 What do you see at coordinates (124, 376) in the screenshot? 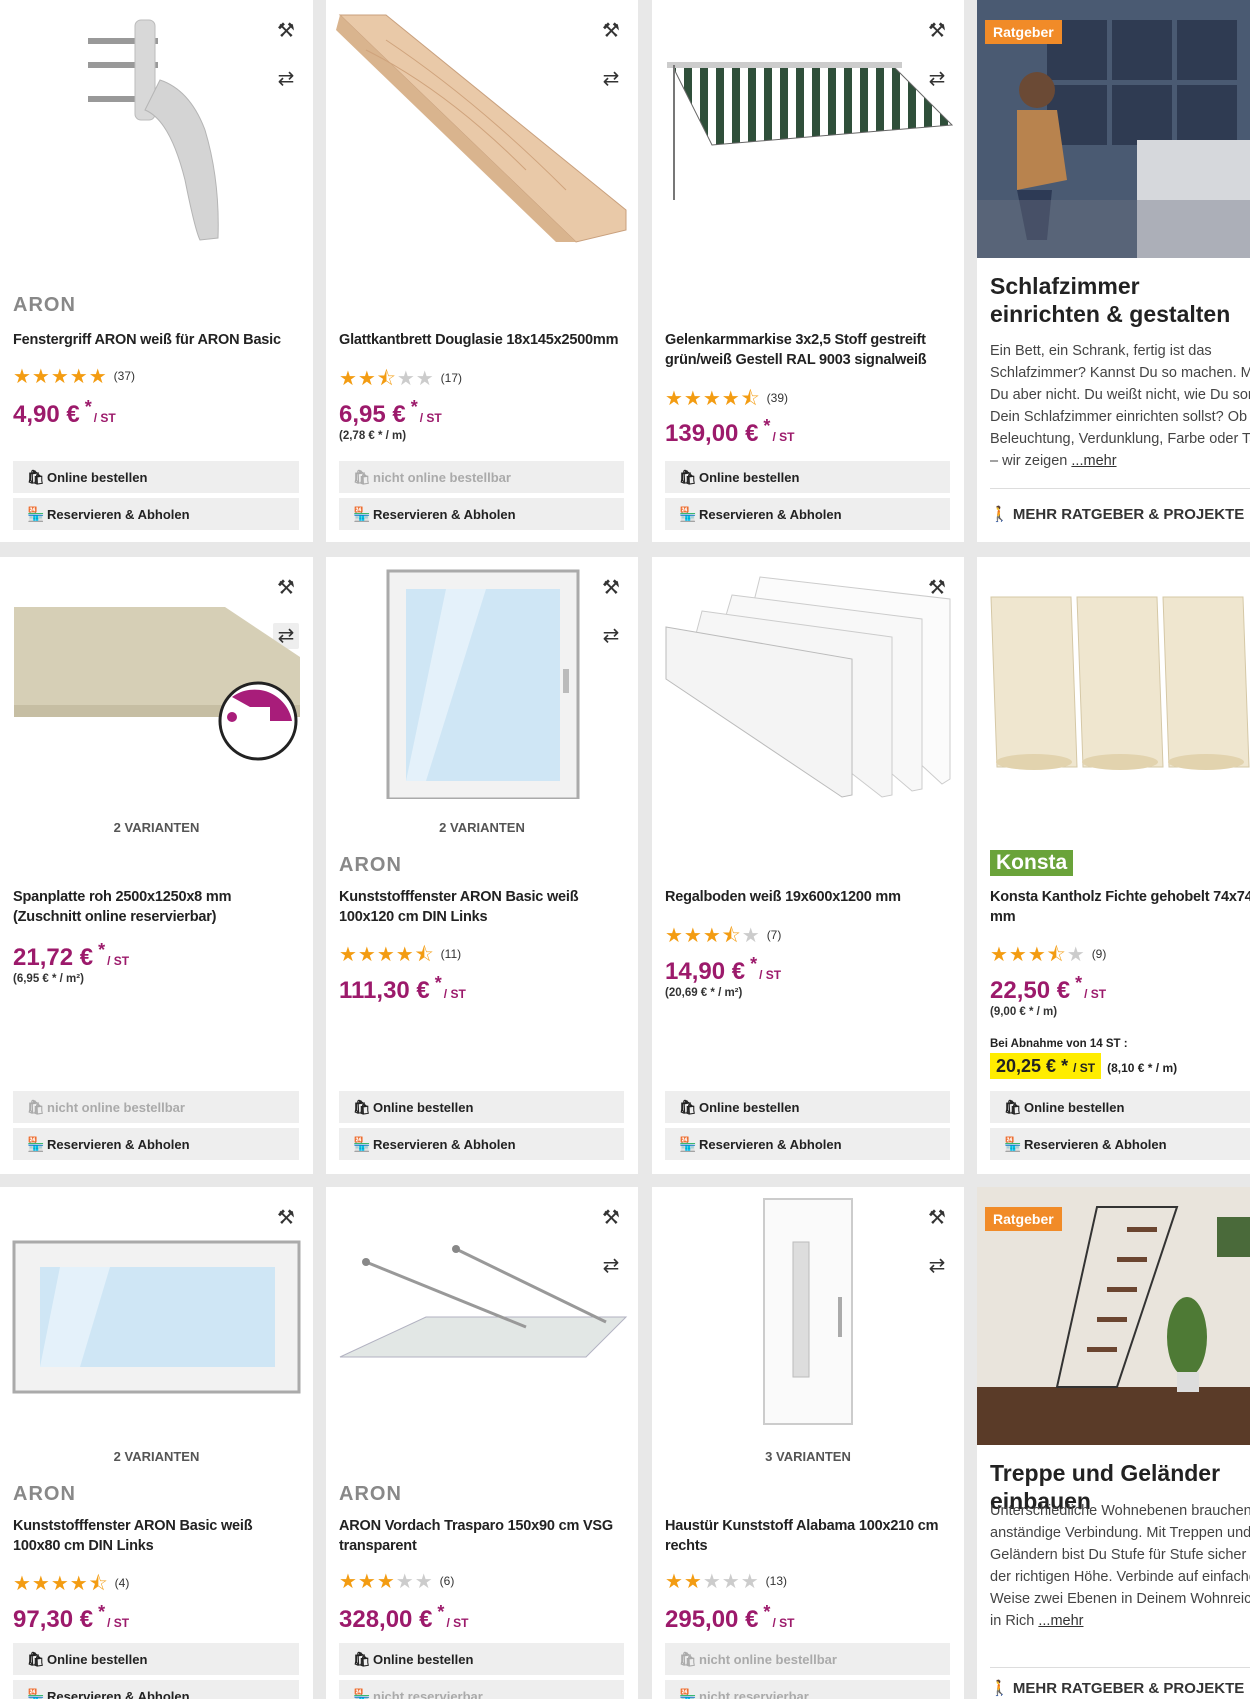
I see `rating-count: (37)` at bounding box center [124, 376].